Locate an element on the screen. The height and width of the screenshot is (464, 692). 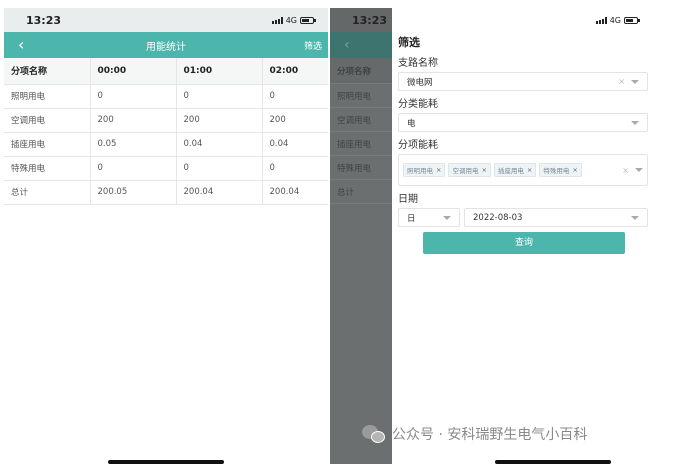
tag-chip: 空调用电 × is located at coordinates (469, 170).